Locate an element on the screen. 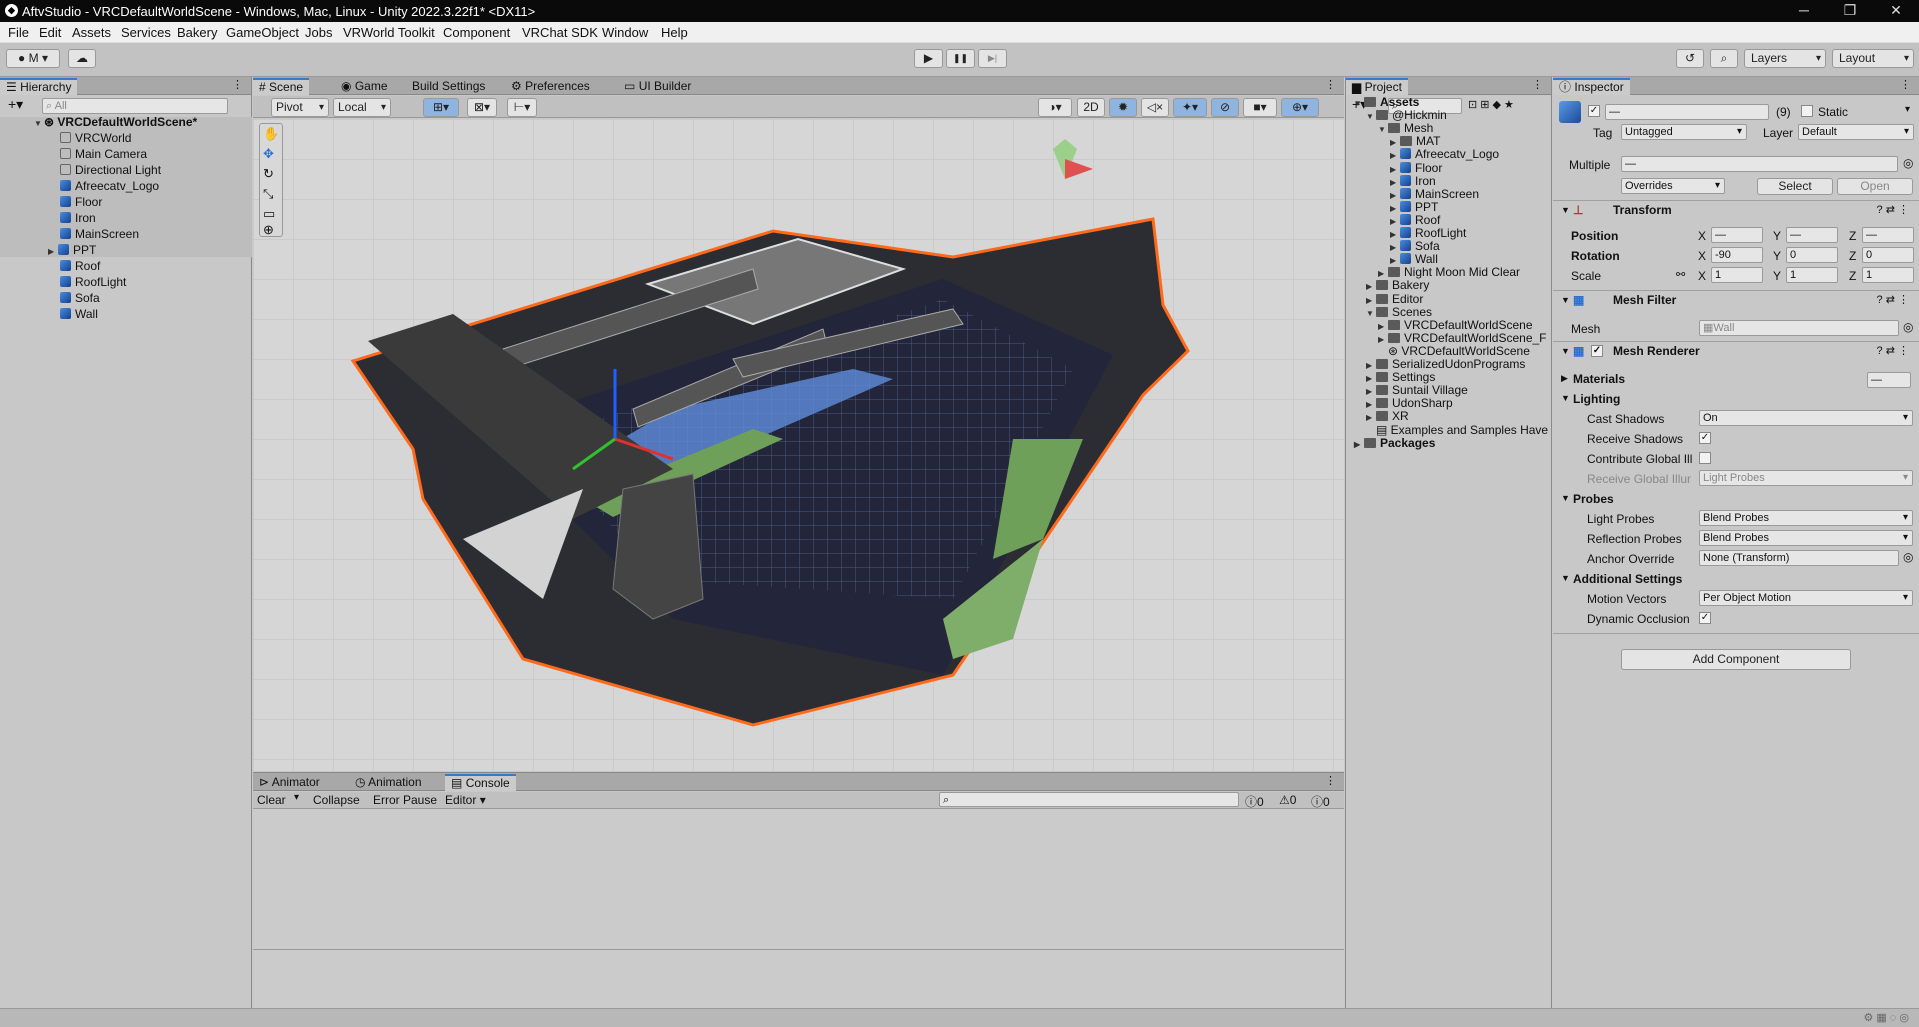  menu-gameobject: GameObject is located at coordinates (262, 32).